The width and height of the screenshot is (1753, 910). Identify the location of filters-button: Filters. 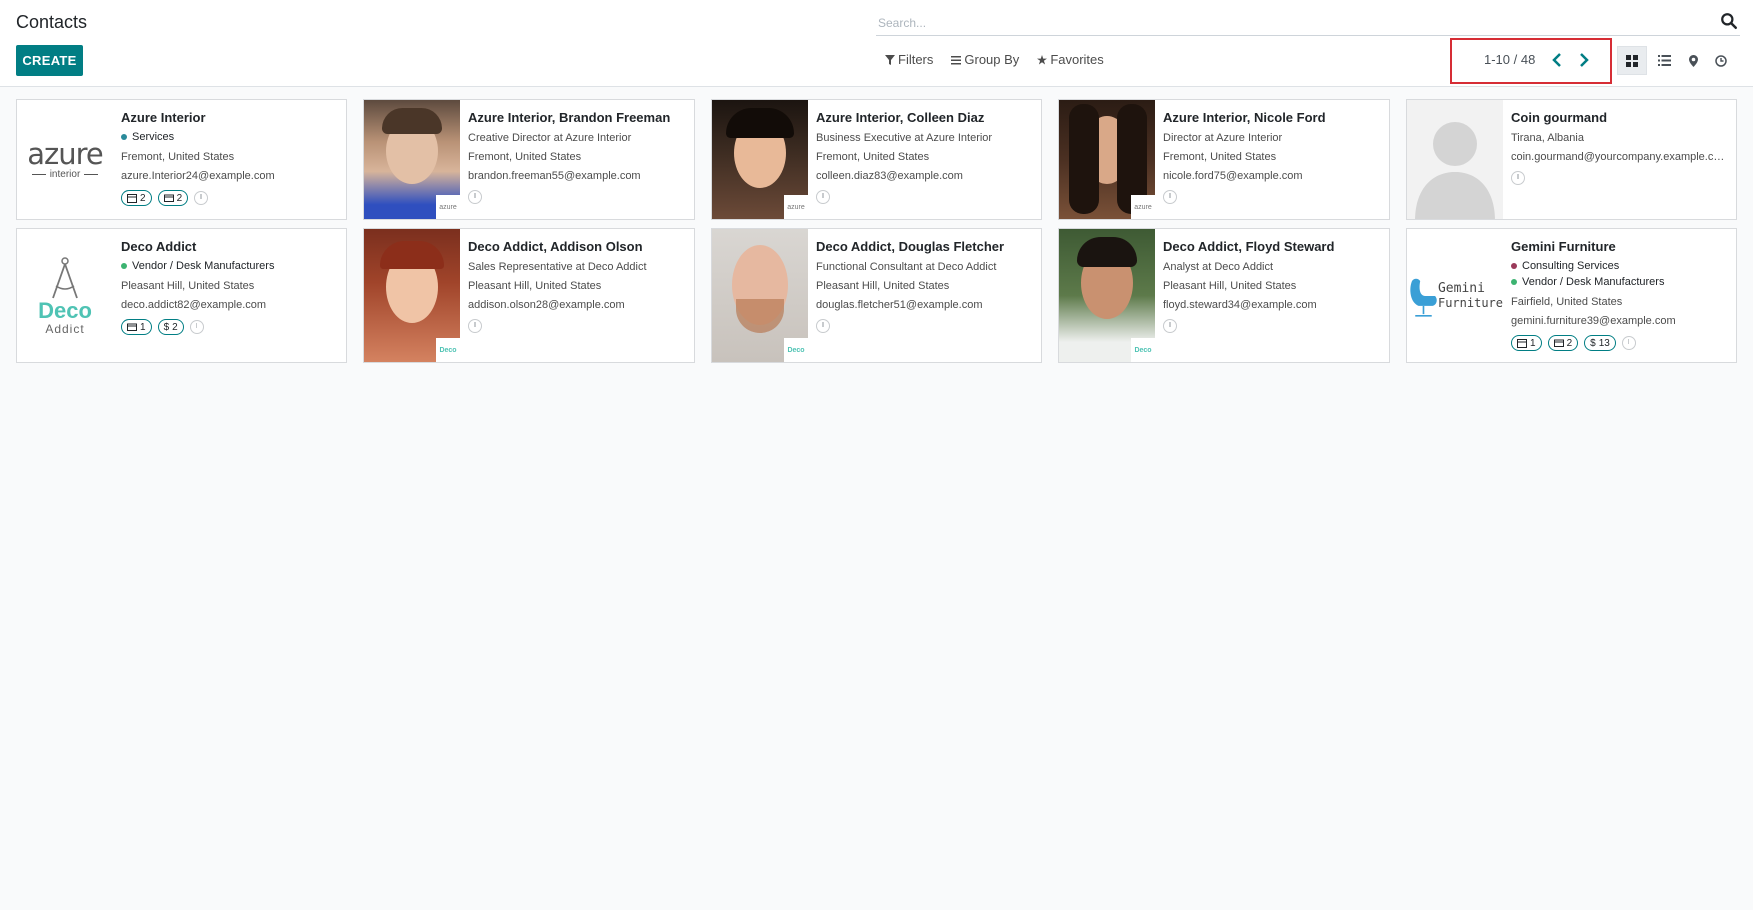
(909, 59).